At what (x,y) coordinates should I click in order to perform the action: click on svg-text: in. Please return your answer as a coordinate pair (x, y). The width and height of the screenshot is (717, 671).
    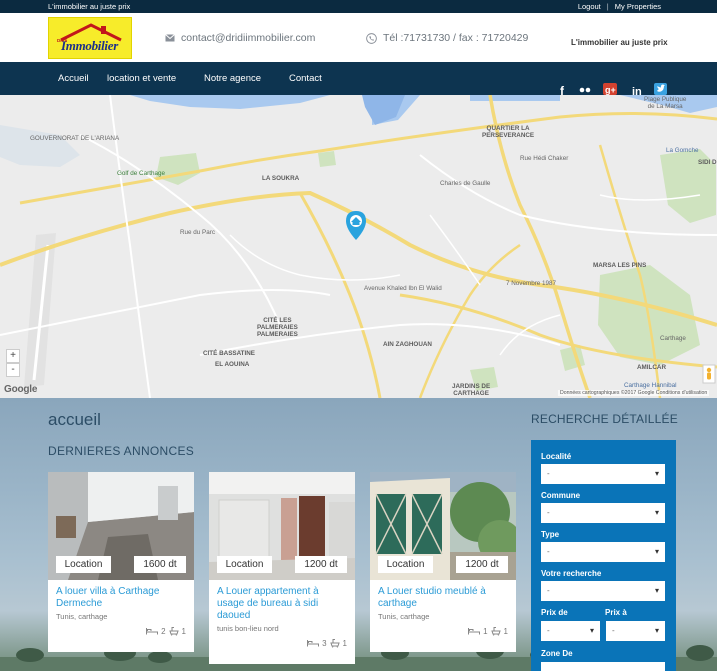
    Looking at the image, I should click on (637, 90).